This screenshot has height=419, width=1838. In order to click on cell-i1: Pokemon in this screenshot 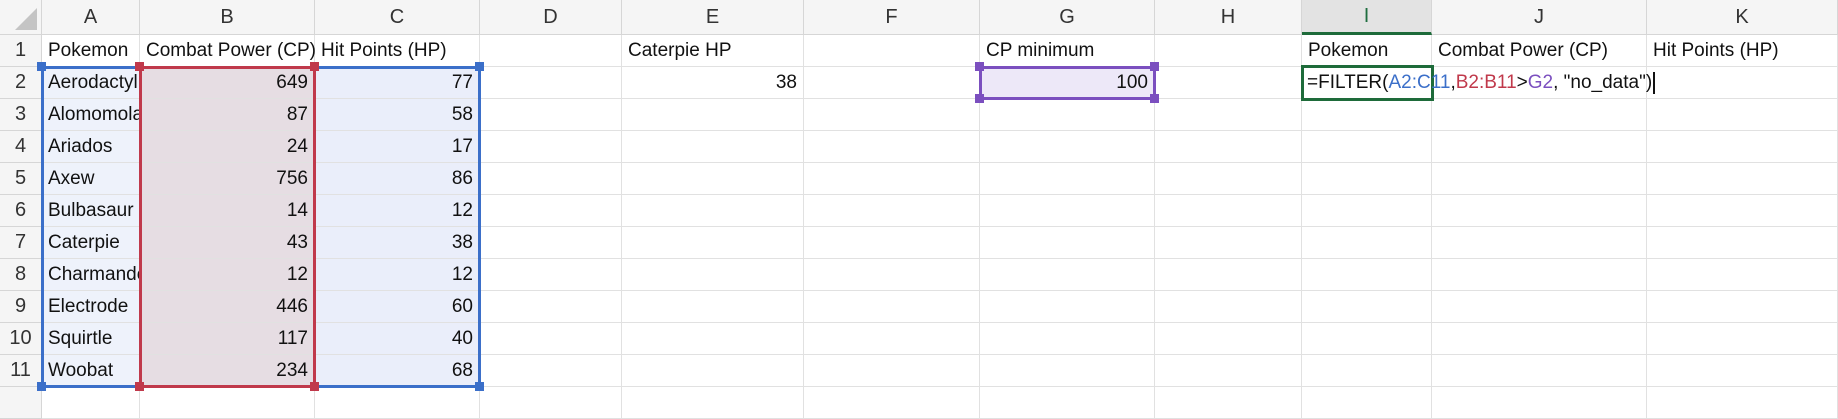, I will do `click(1367, 51)`.